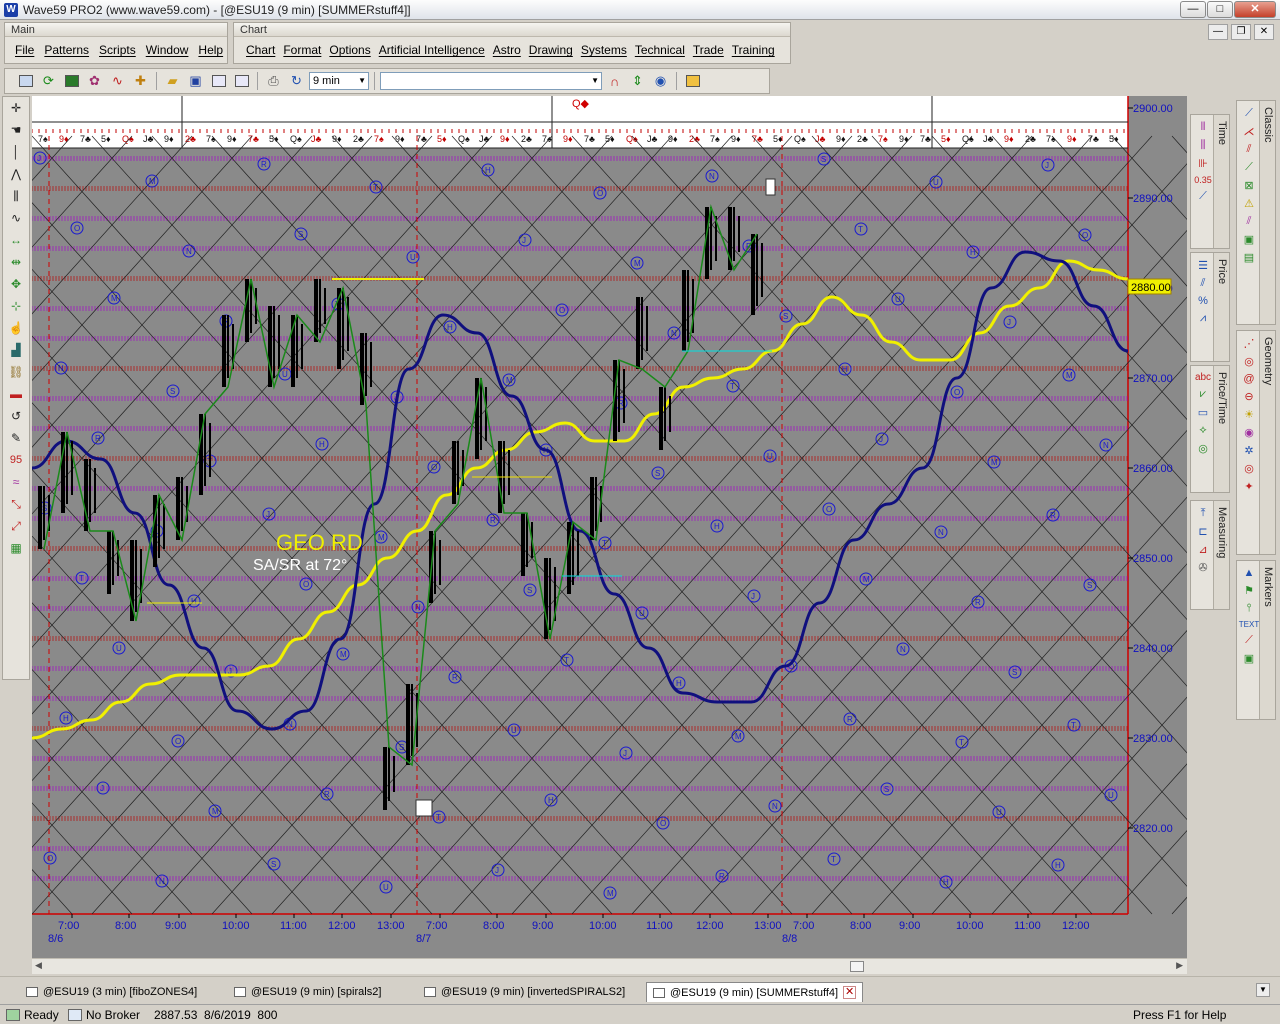 The height and width of the screenshot is (1024, 1280). What do you see at coordinates (16, 548) in the screenshot?
I see `grid-chart-icon: ▦` at bounding box center [16, 548].